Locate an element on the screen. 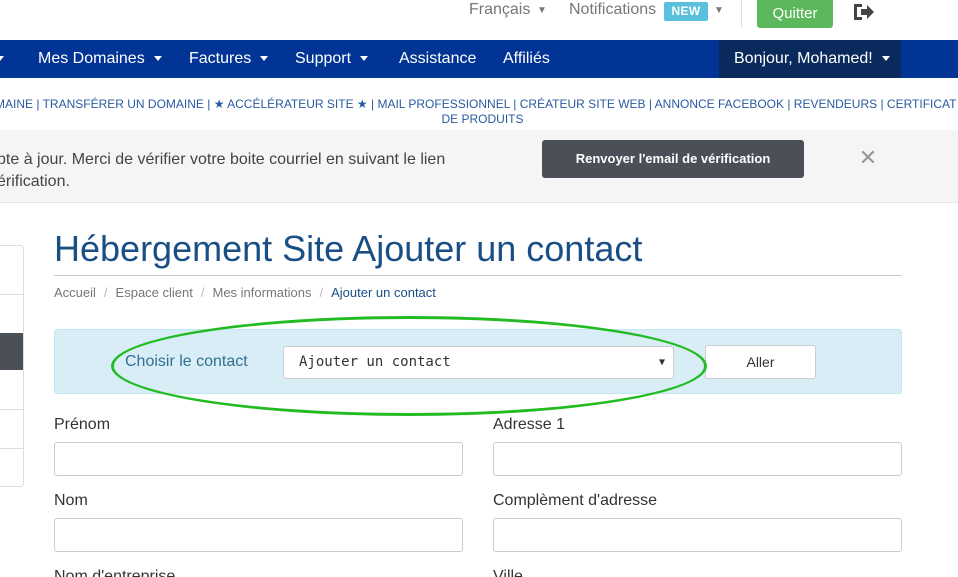 Image resolution: width=958 pixels, height=577 pixels. page-title: Hébergement Site Ajouter un contact is located at coordinates (348, 248).